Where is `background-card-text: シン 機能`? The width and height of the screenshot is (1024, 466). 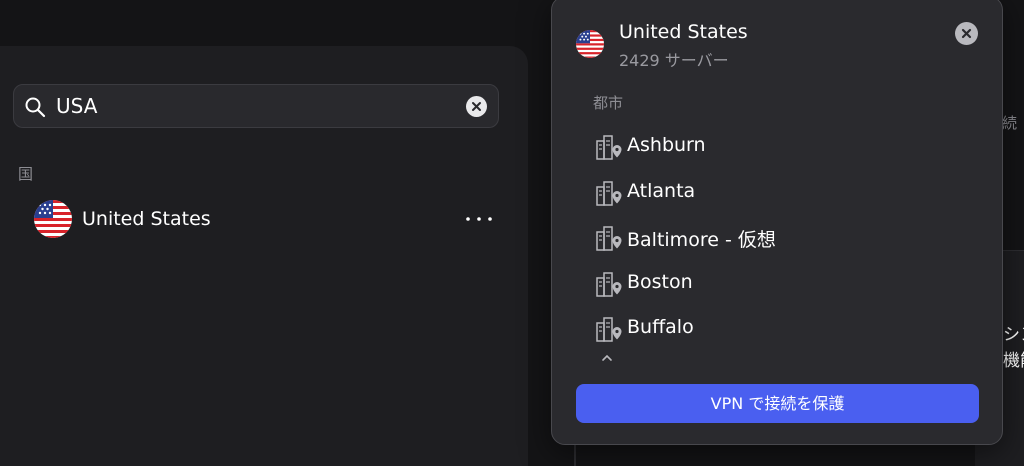 background-card-text: シン 機能 is located at coordinates (1013, 348).